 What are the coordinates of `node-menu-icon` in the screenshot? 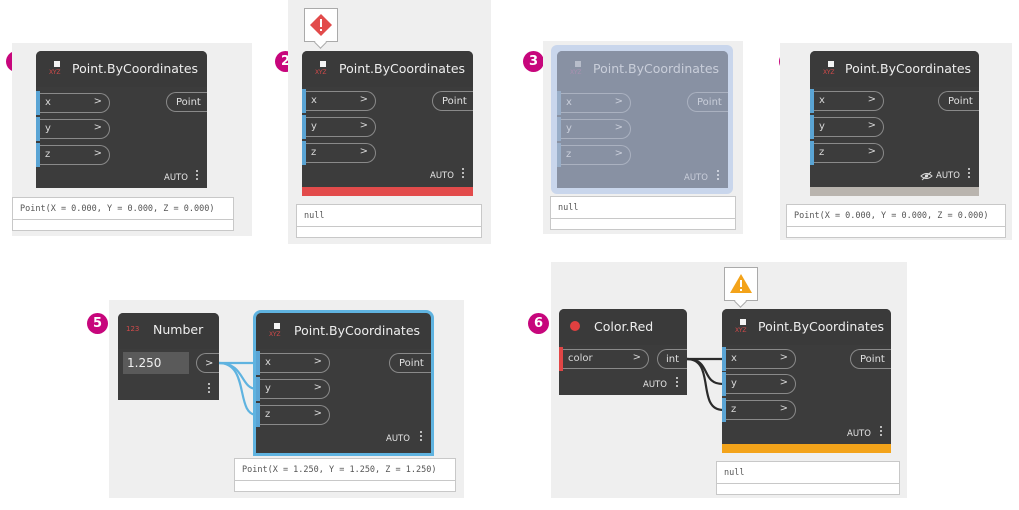 It's located at (881, 432).